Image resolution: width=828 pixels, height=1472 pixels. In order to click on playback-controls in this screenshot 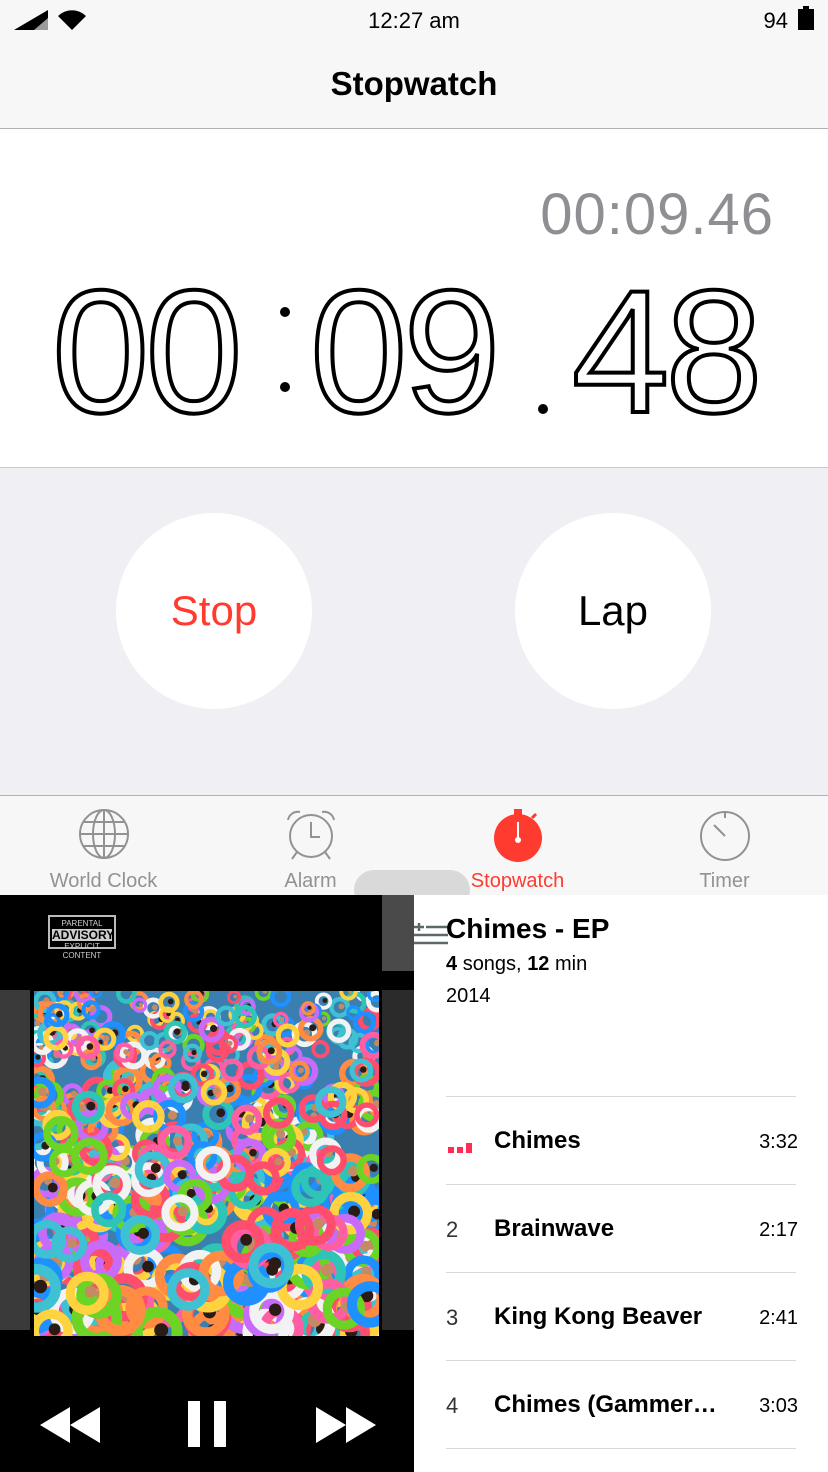, I will do `click(207, 1425)`.